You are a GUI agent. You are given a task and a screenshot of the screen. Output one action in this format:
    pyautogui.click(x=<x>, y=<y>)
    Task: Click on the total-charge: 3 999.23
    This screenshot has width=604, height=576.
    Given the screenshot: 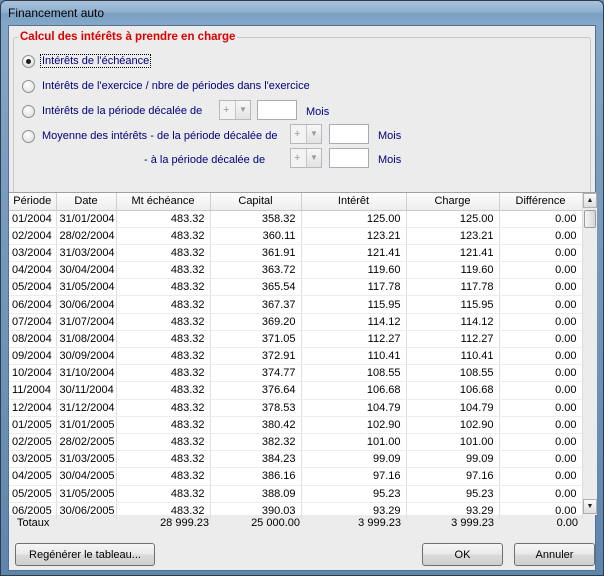 What is the action you would take?
    pyautogui.click(x=472, y=523)
    